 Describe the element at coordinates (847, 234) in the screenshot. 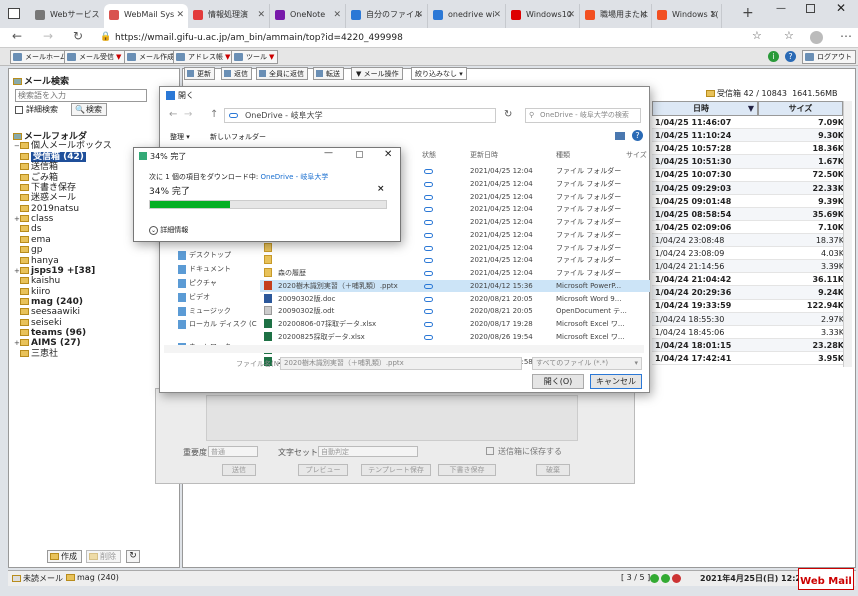

I see `mail-grid-scrollbar` at that location.